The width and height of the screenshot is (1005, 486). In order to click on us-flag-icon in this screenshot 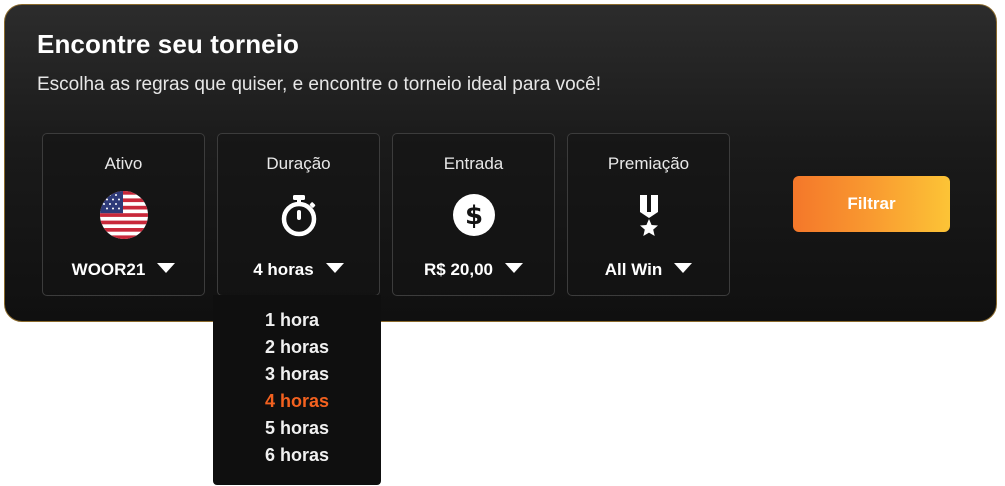, I will do `click(124, 215)`.